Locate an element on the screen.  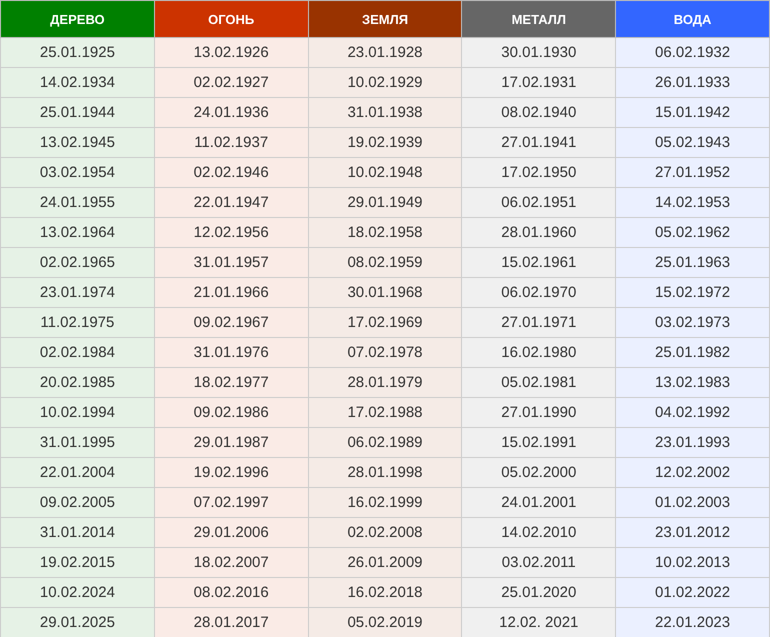
table-cell: 25.01.1982 is located at coordinates (693, 353).